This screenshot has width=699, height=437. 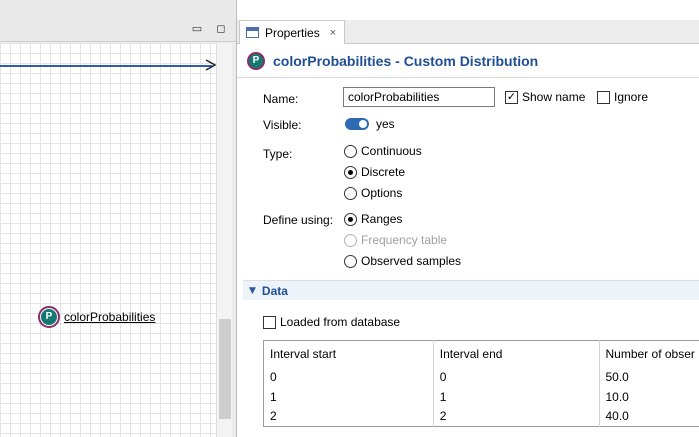 I want to click on table-cell: 10.0, so click(x=648, y=396).